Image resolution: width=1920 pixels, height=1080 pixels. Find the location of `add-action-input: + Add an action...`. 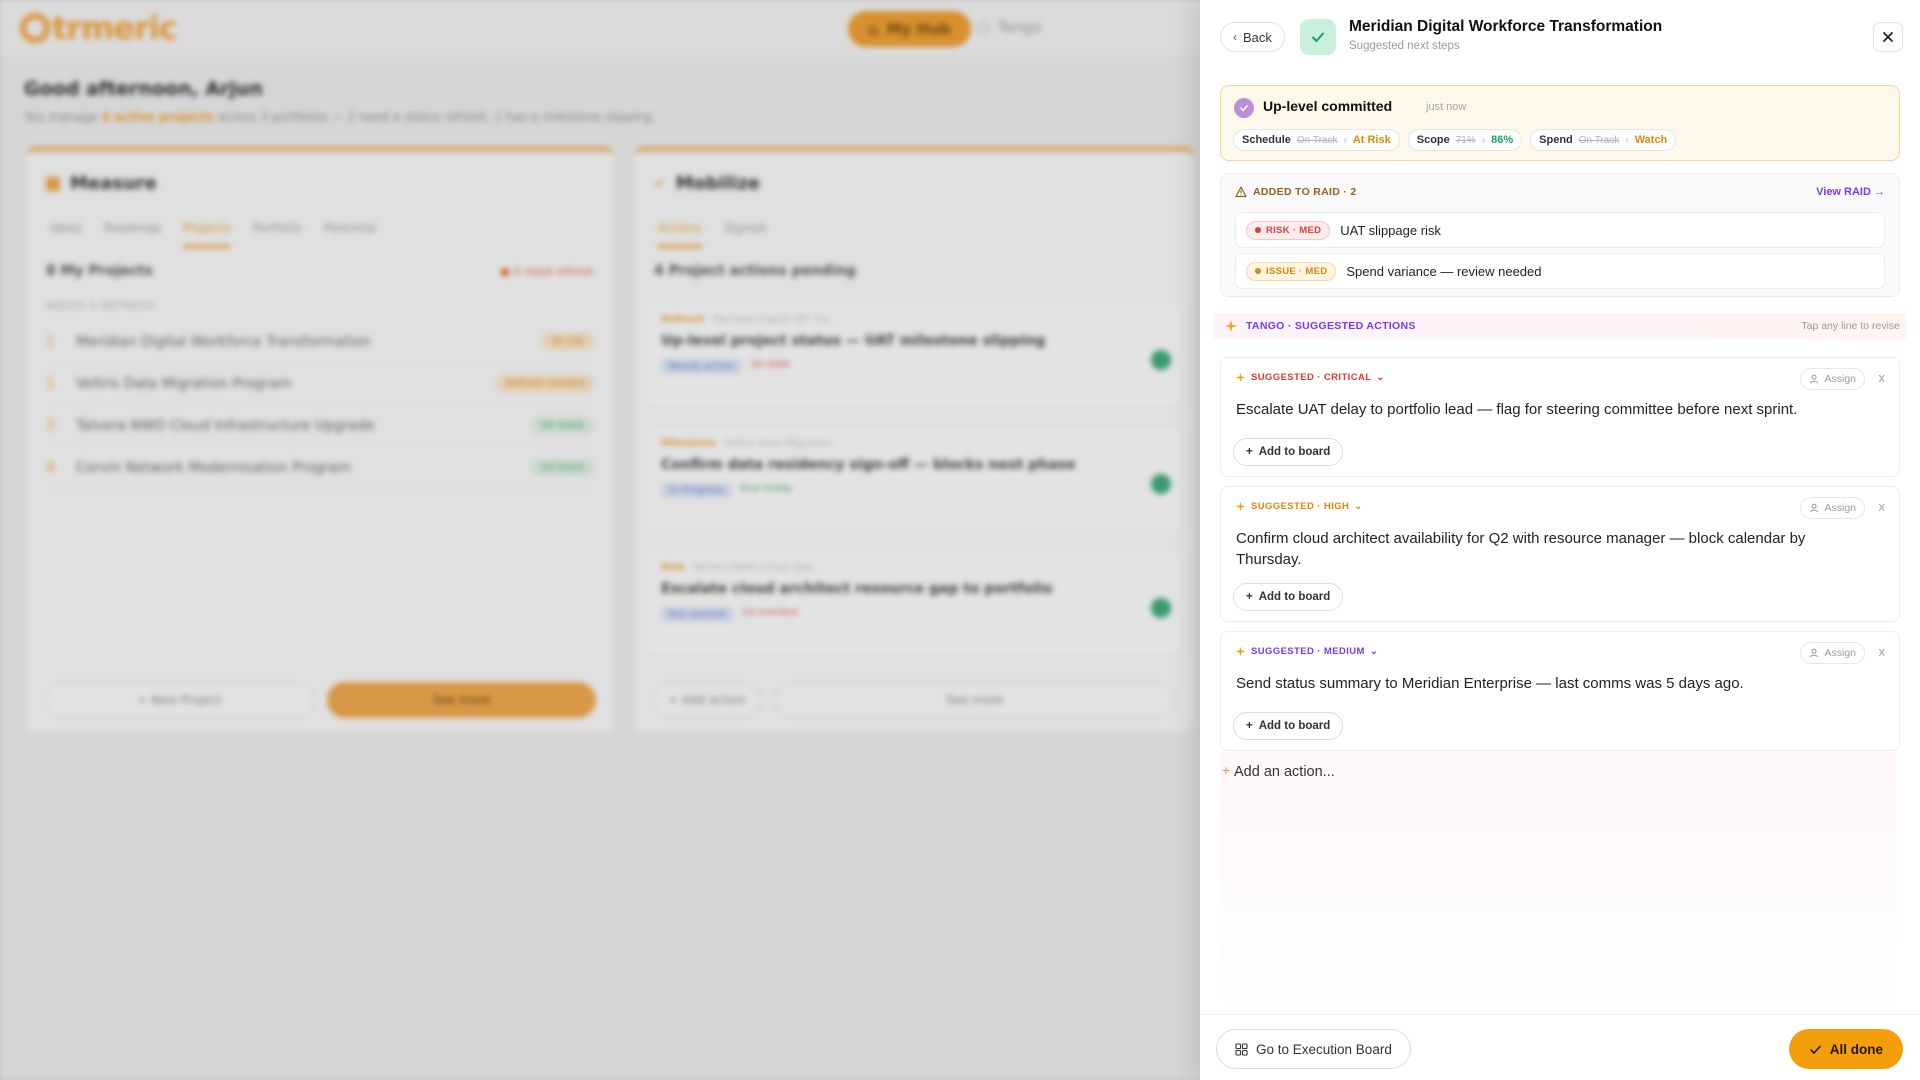

add-action-input: + Add an action... is located at coordinates (1558, 883).